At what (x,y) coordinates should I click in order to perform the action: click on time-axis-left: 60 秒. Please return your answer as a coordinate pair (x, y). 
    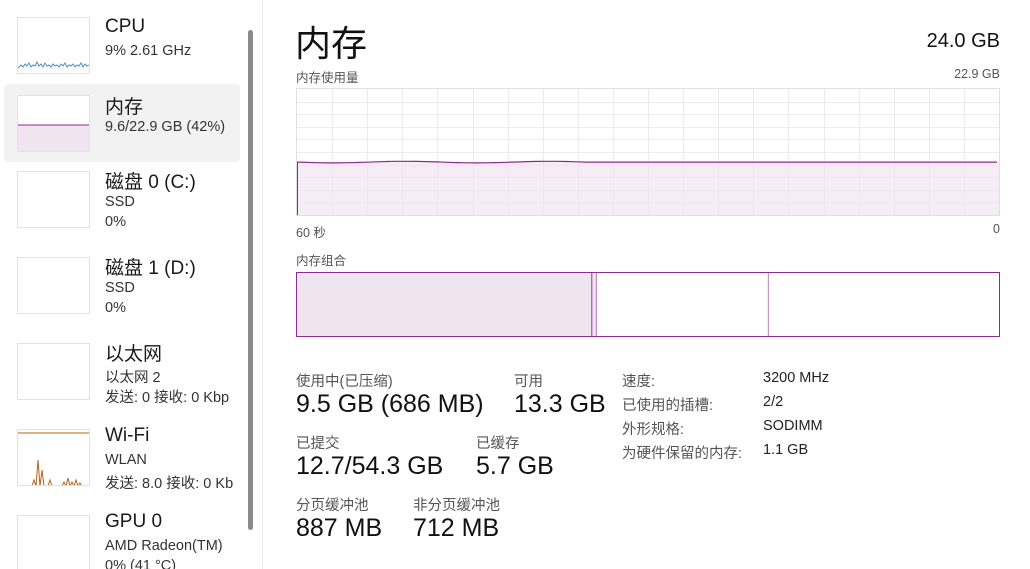
    Looking at the image, I should click on (311, 233).